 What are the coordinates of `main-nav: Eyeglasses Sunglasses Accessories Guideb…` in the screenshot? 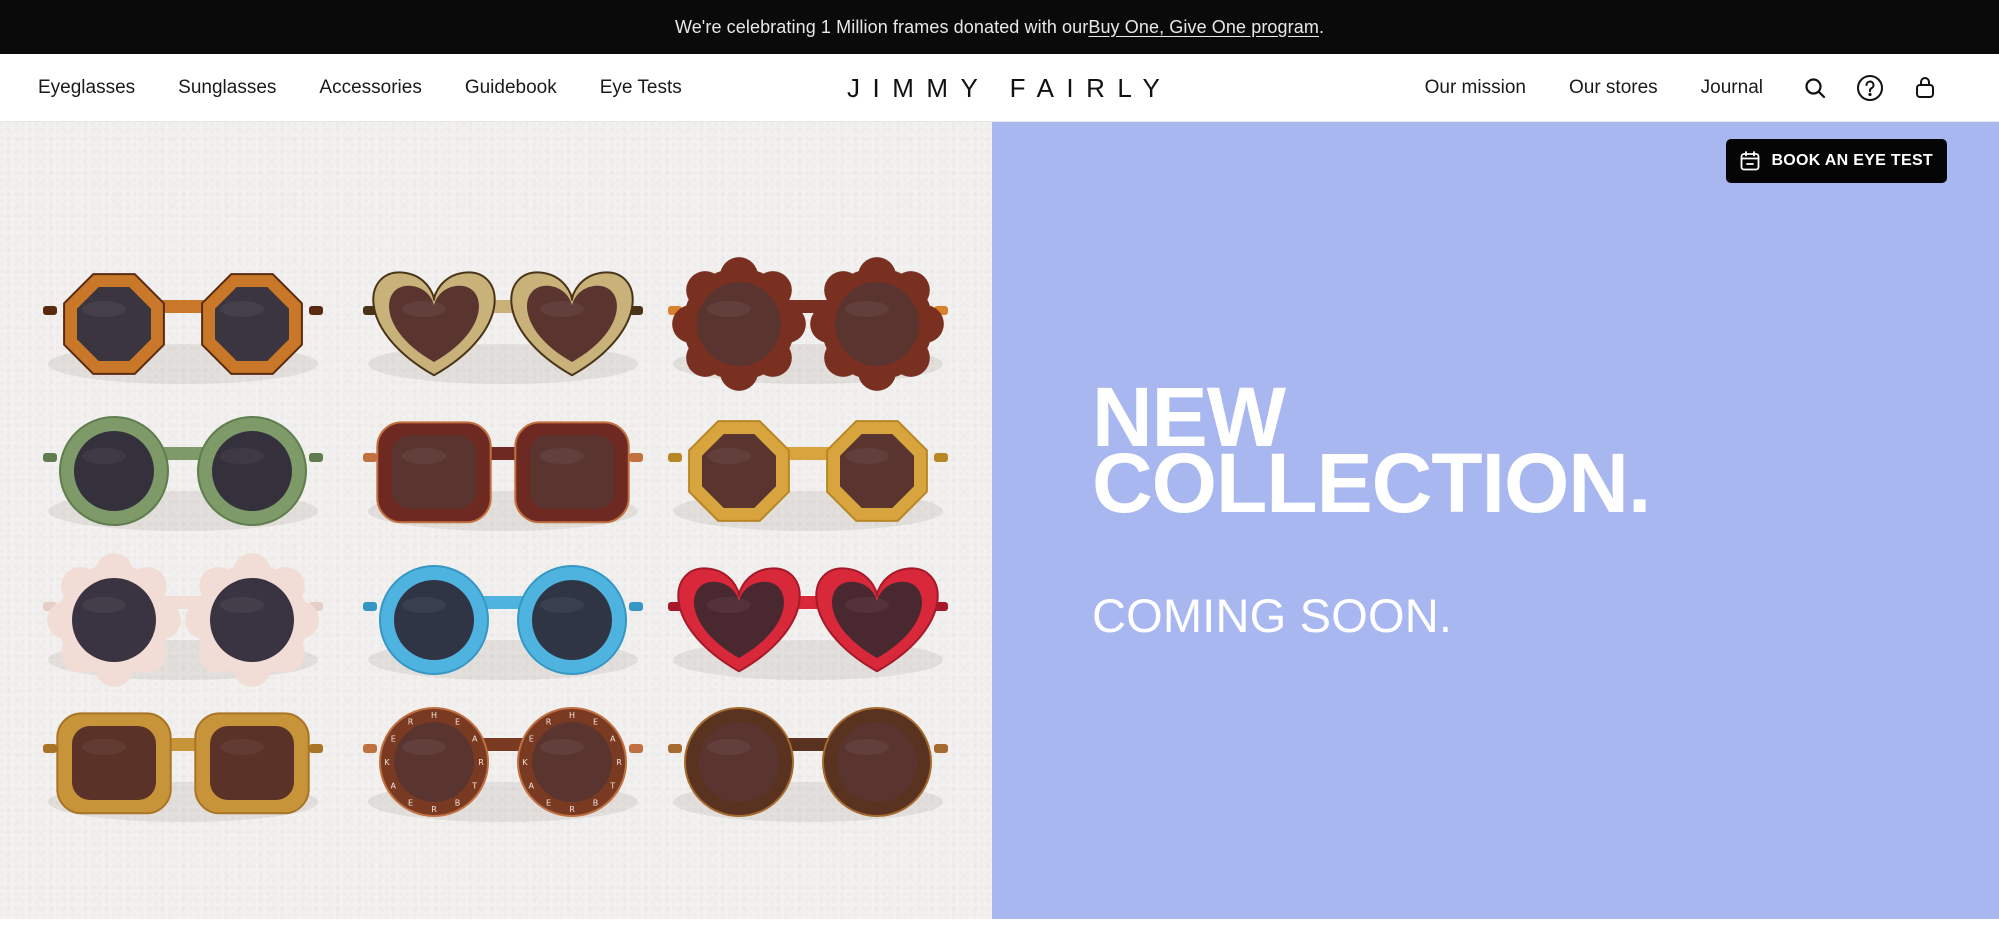 It's located at (999, 88).